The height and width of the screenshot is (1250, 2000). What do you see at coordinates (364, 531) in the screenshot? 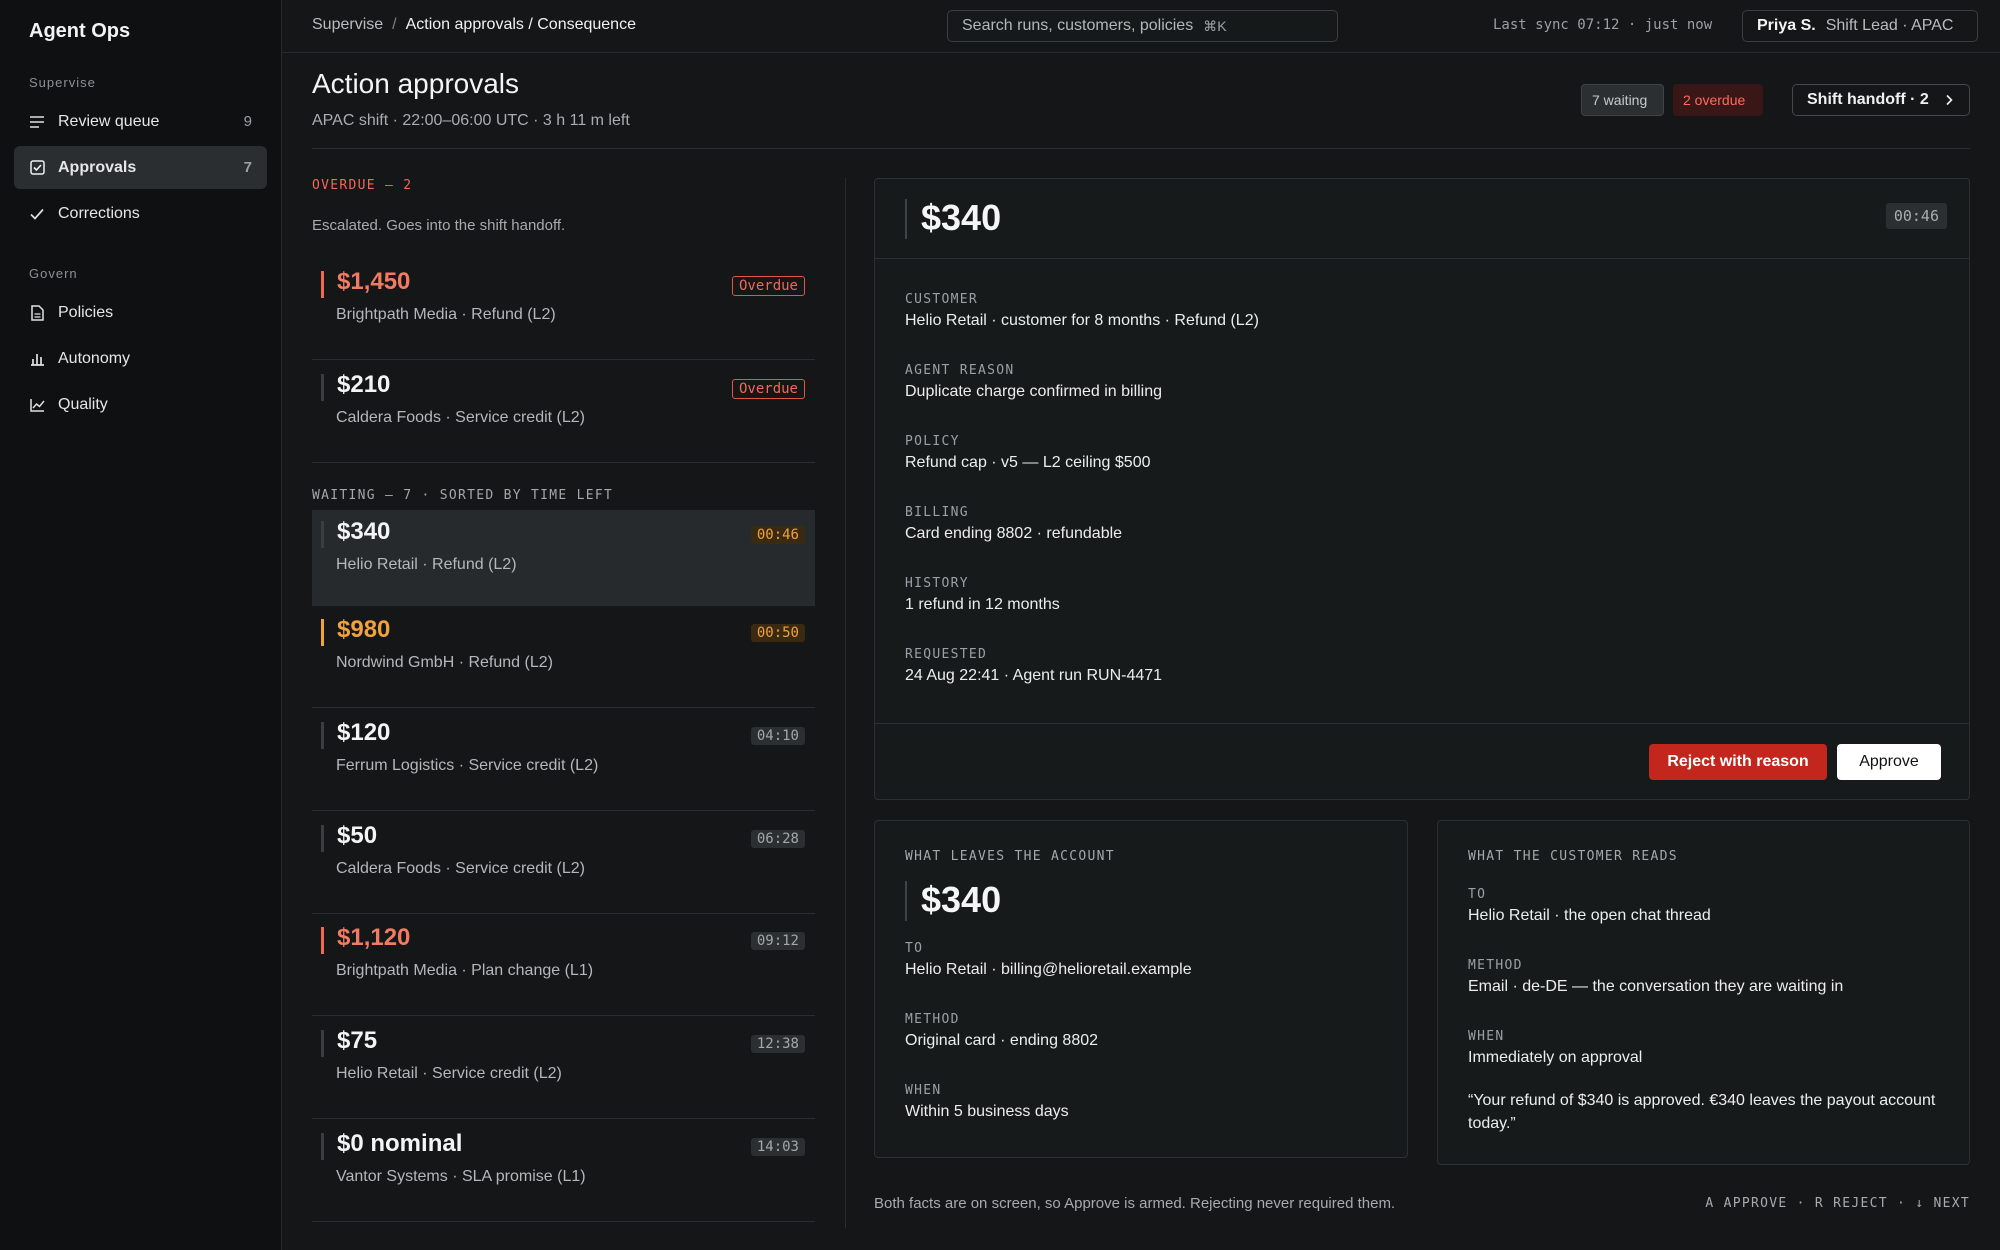
I see `item-amount: $340` at bounding box center [364, 531].